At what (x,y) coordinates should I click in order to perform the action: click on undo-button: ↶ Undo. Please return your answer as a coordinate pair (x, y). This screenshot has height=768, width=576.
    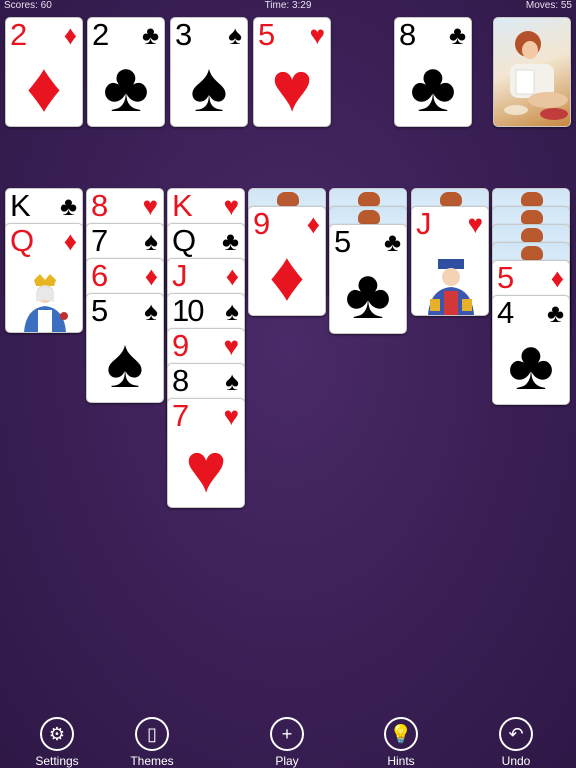
    Looking at the image, I should click on (516, 742).